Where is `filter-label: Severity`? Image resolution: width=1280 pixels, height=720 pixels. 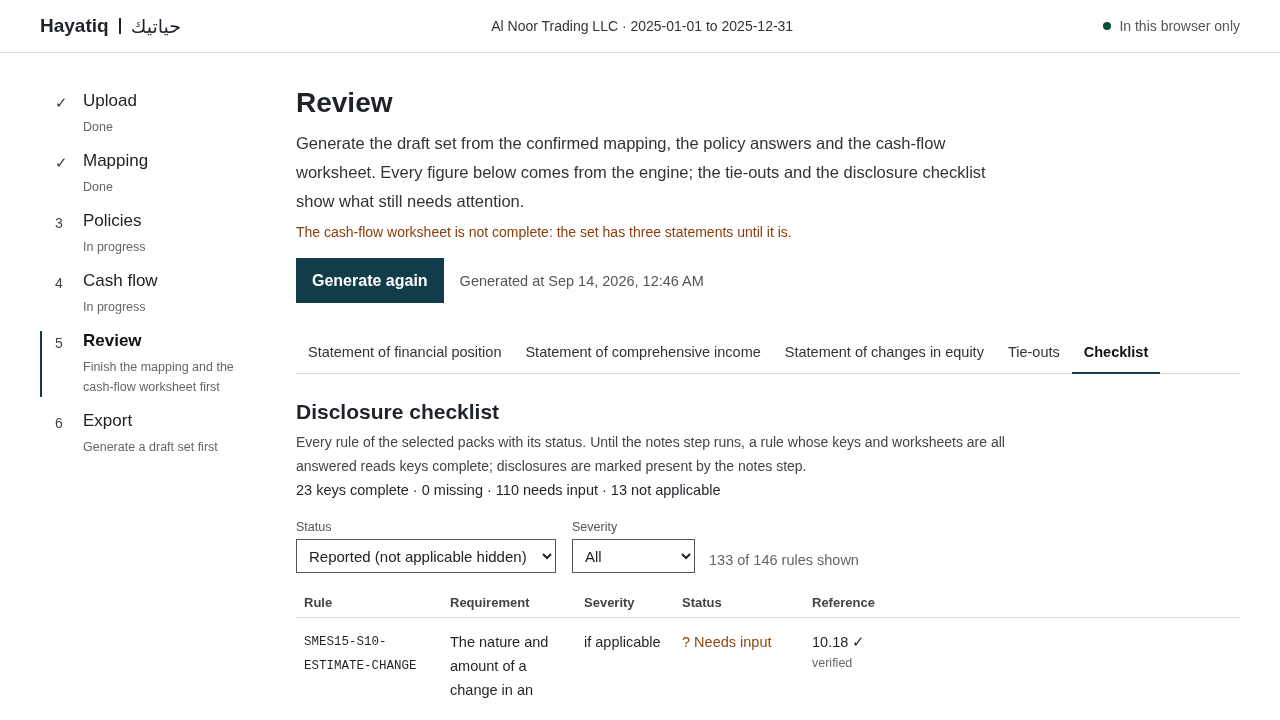
filter-label: Severity is located at coordinates (595, 527).